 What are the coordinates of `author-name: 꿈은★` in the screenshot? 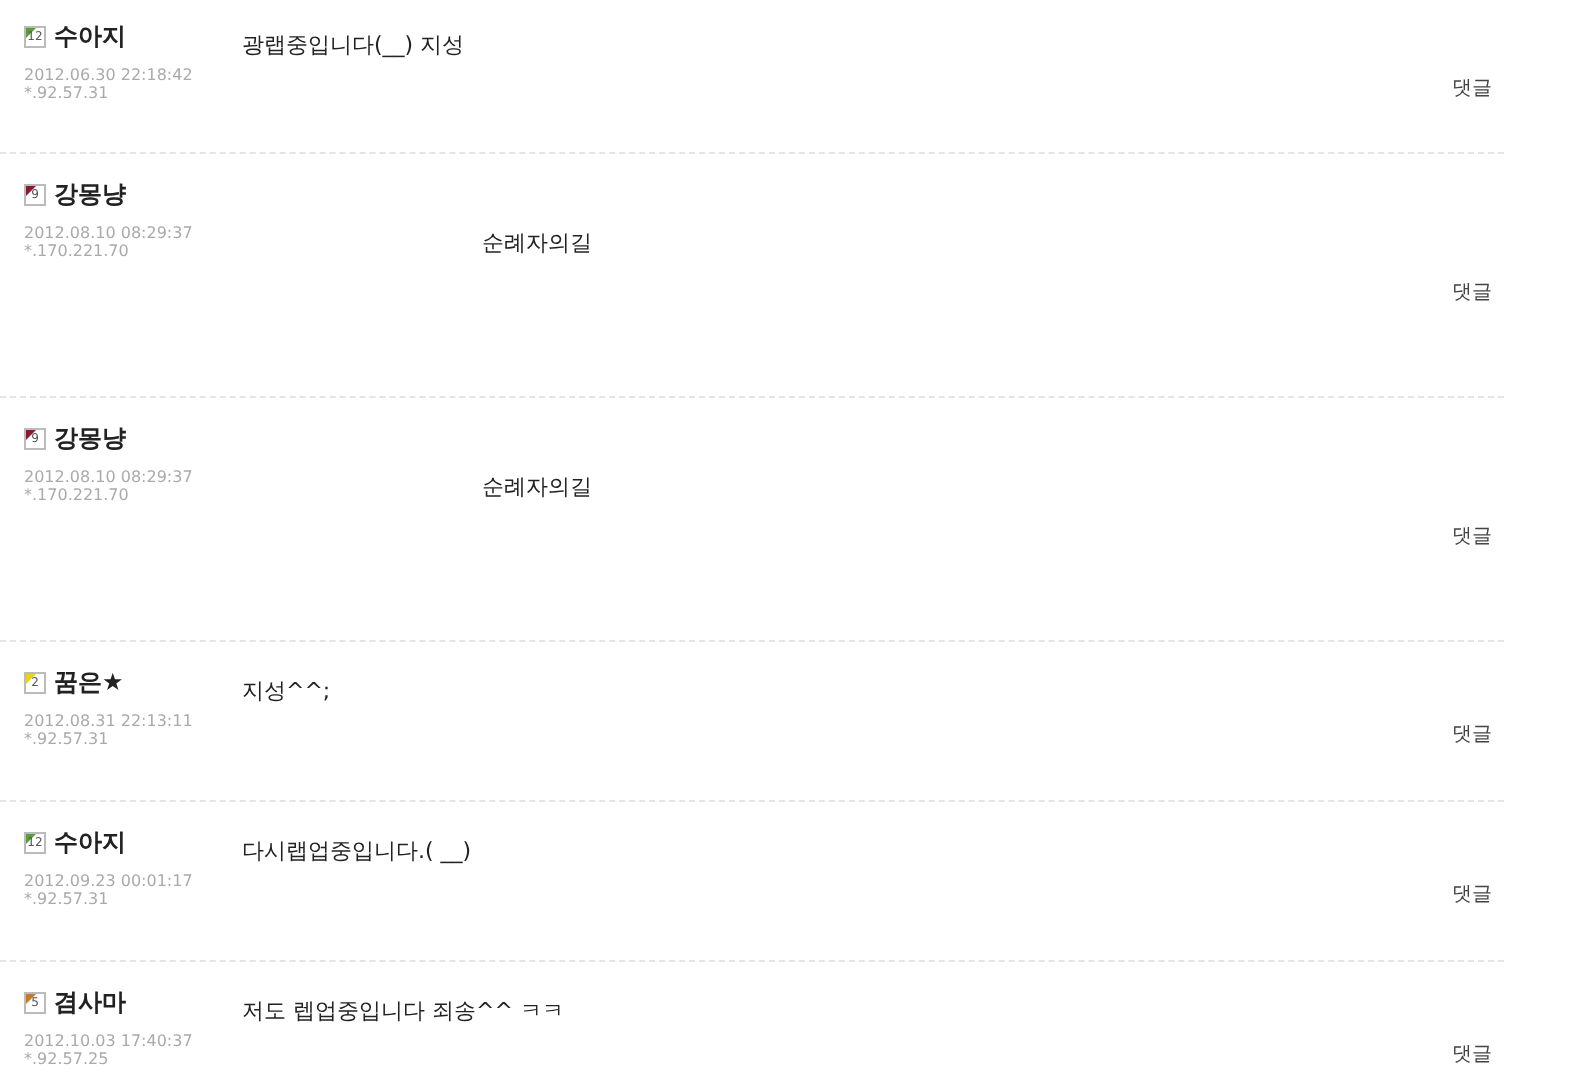 It's located at (89, 683).